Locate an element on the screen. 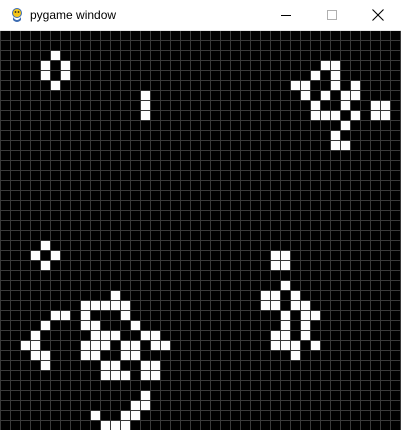  title-bar: pygame window is located at coordinates (200, 15).